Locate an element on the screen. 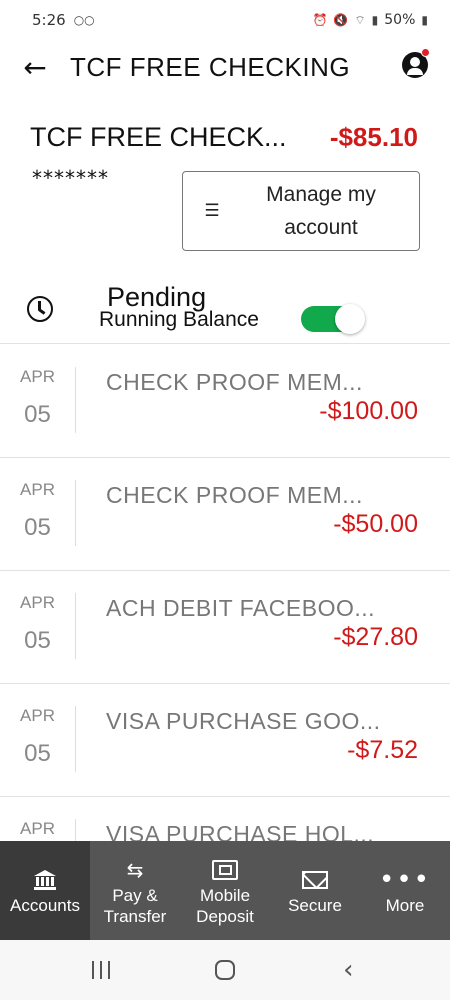 This screenshot has height=1000, width=450. bank-icon is located at coordinates (45, 880).